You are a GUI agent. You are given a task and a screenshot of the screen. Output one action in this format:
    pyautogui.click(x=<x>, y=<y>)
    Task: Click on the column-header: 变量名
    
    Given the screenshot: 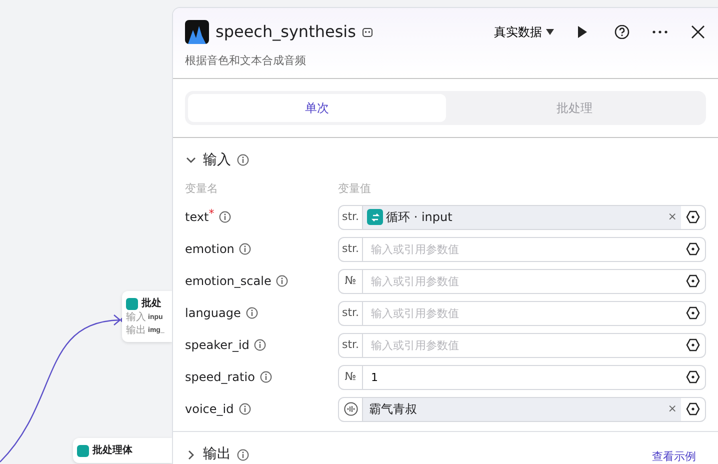 What is the action you would take?
    pyautogui.click(x=202, y=188)
    